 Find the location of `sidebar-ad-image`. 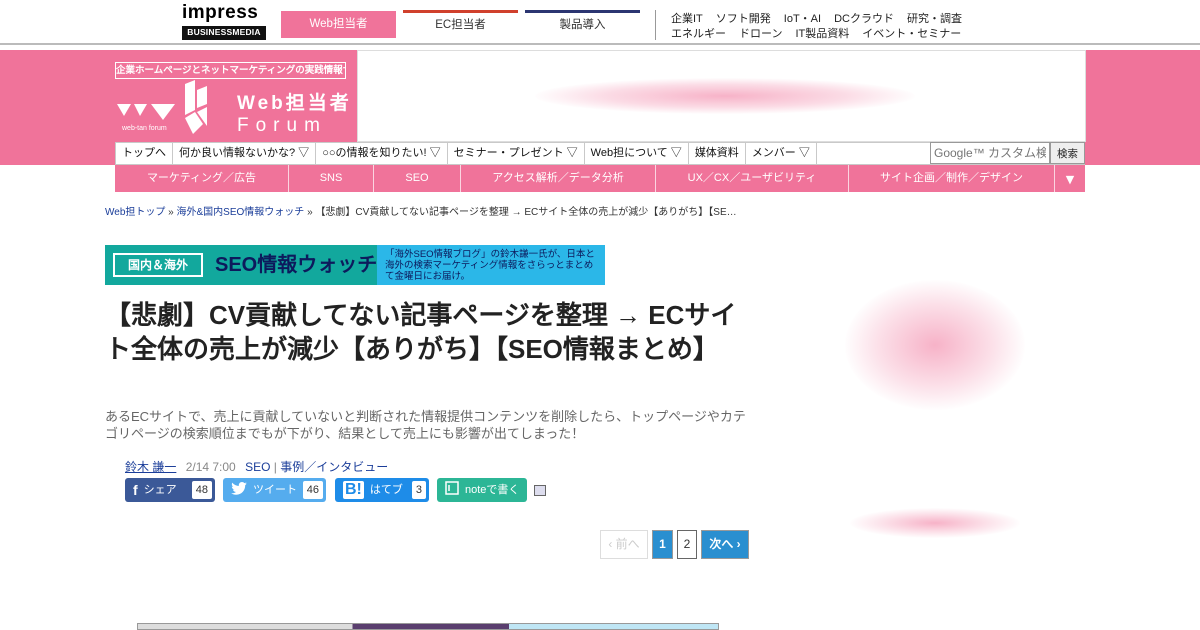

sidebar-ad-image is located at coordinates (935, 345).